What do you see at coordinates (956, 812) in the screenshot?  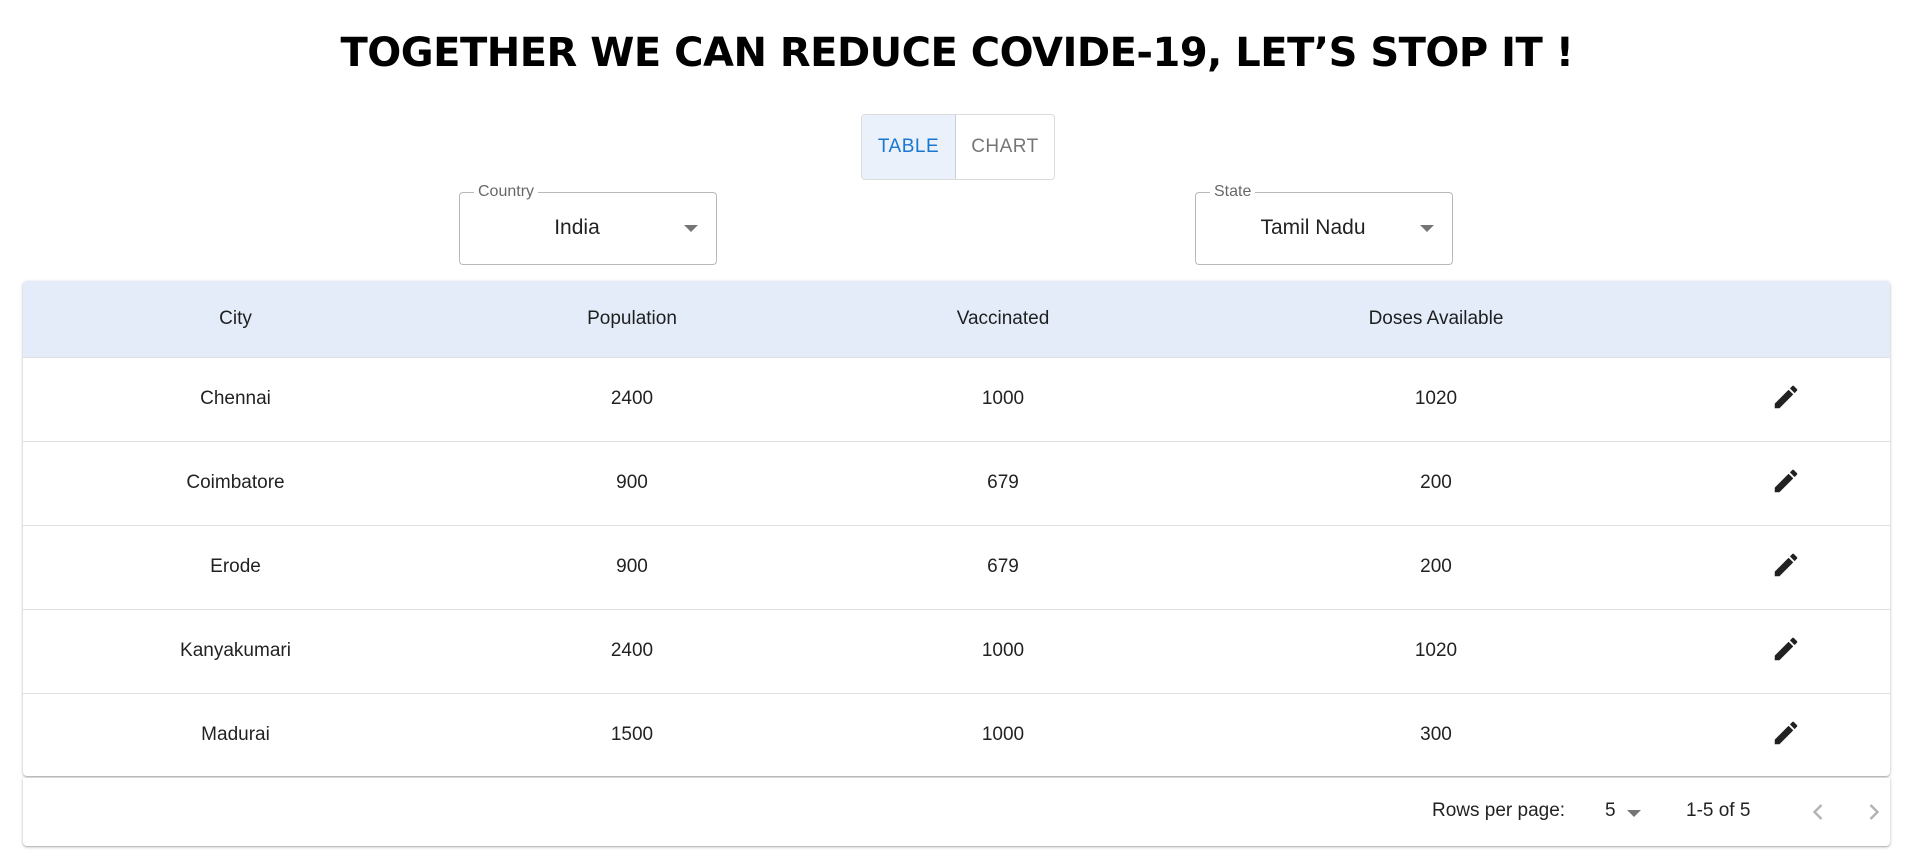 I see `table-pagination: Rows per page: 5 1-5 of 5` at bounding box center [956, 812].